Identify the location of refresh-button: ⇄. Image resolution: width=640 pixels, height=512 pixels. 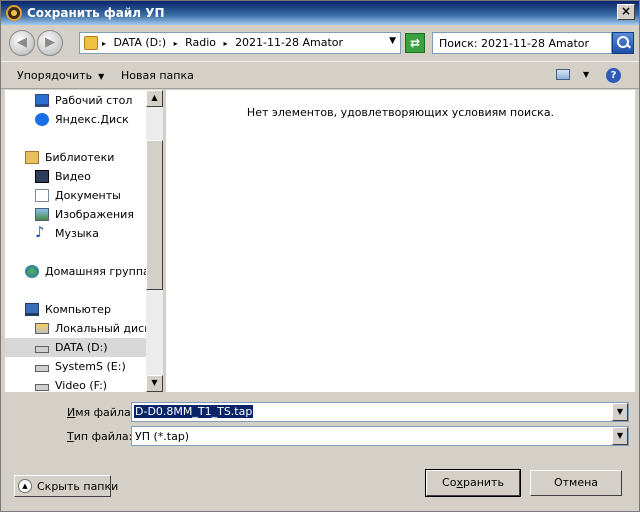
(415, 43).